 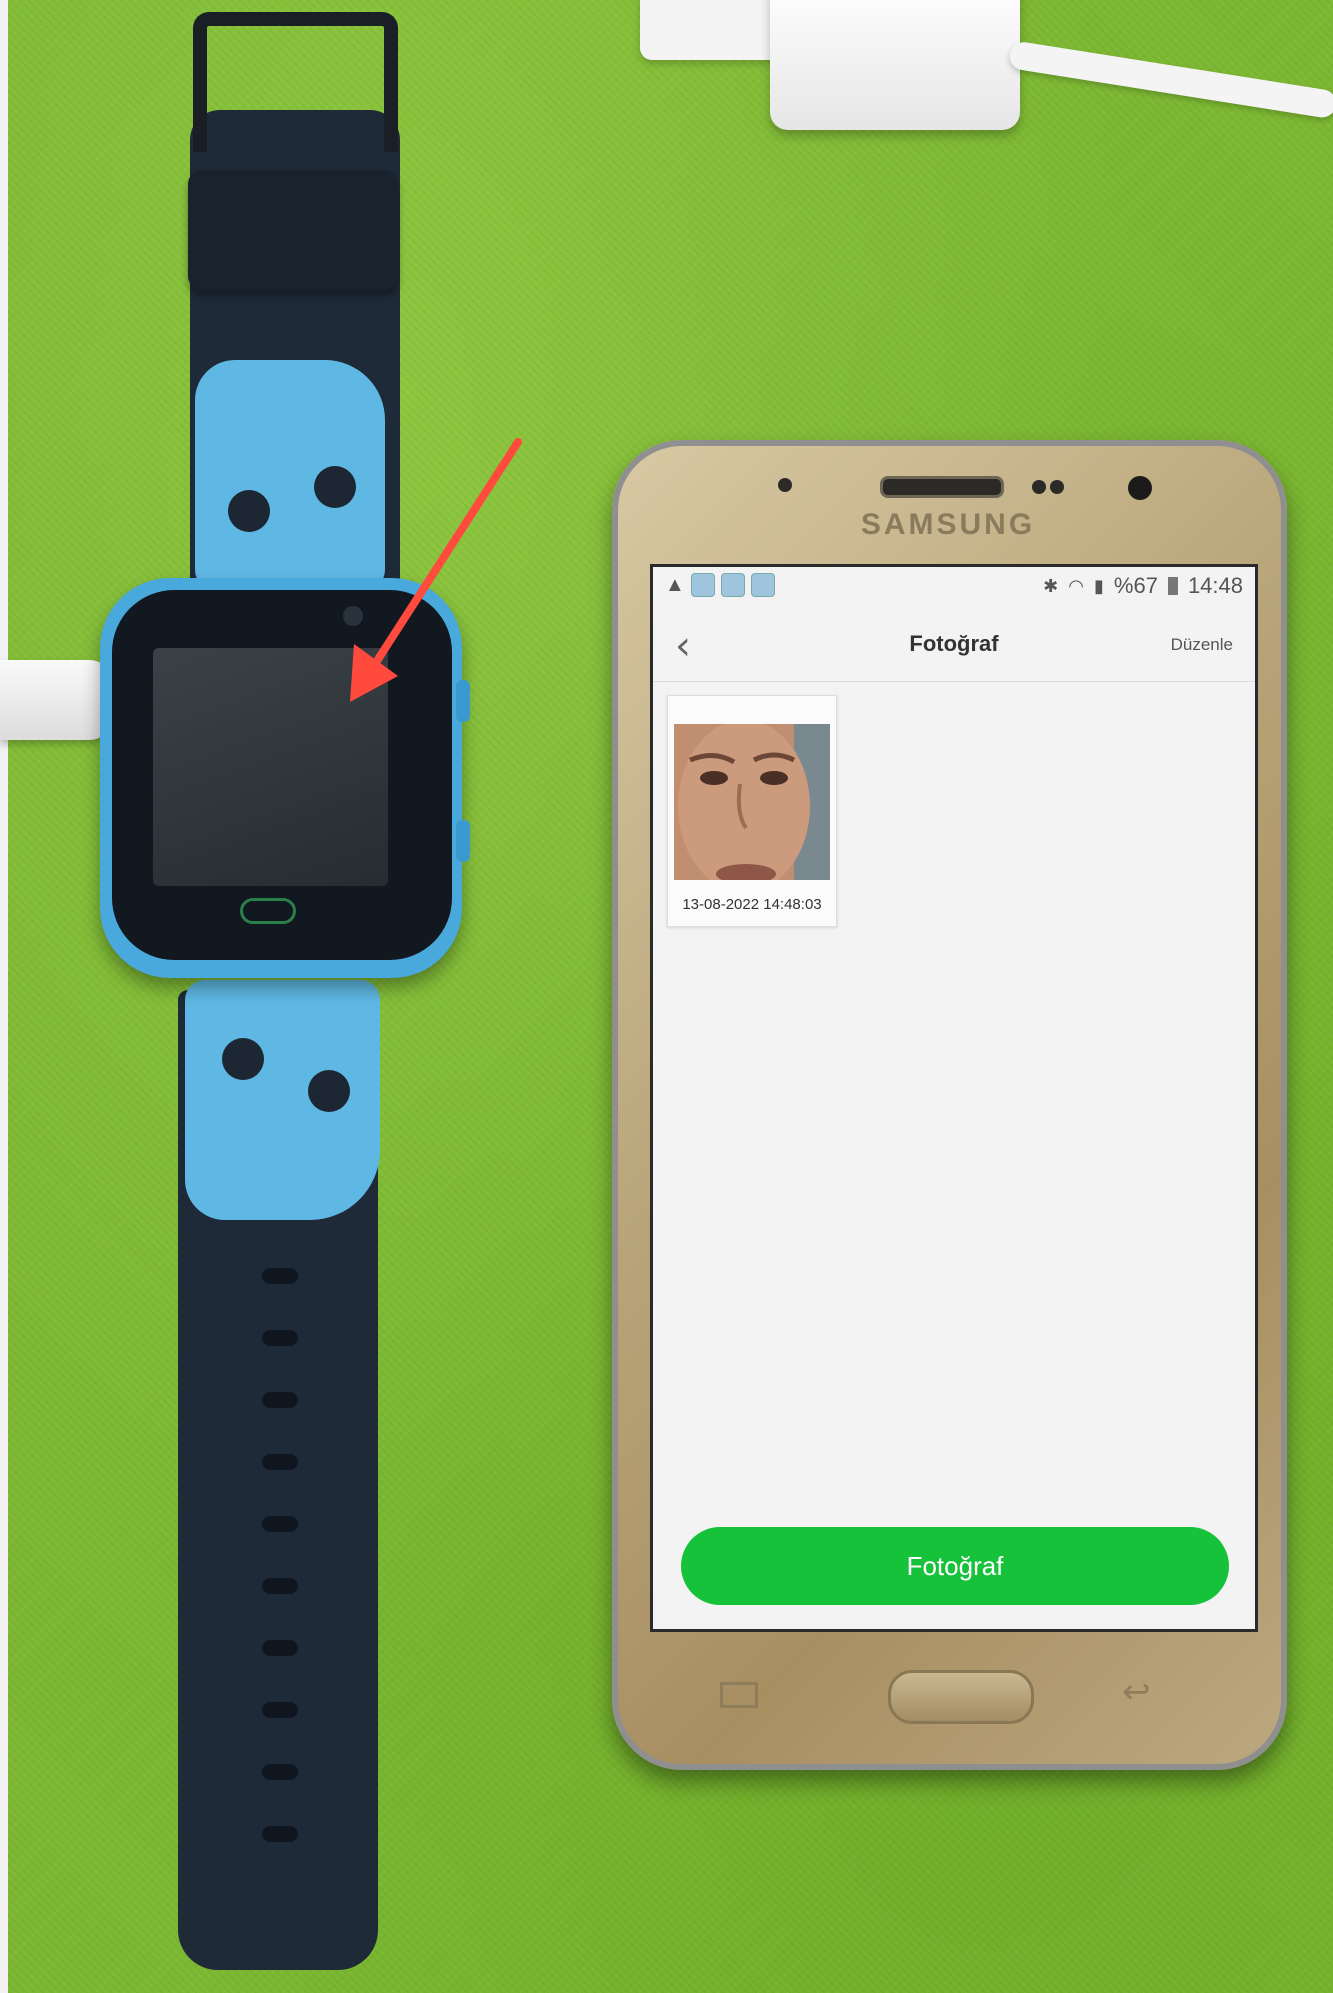 I want to click on photo-thumbnail-card: 13-08-2022 14:48:03, so click(x=752, y=811).